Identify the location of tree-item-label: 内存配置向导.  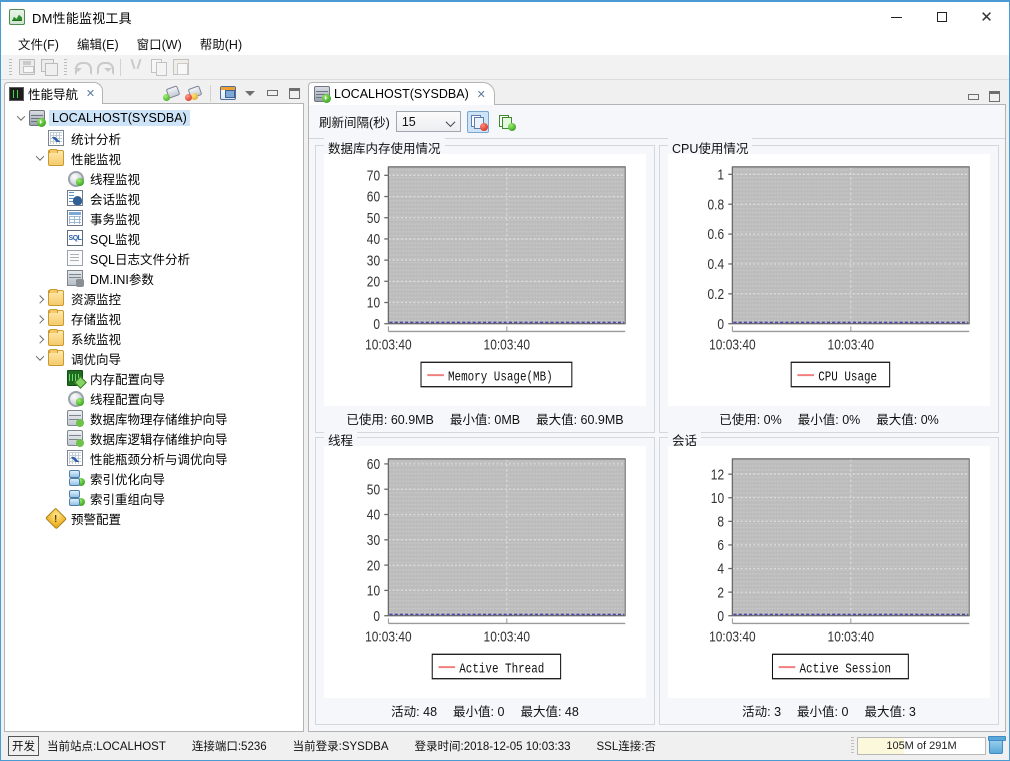
(128, 379).